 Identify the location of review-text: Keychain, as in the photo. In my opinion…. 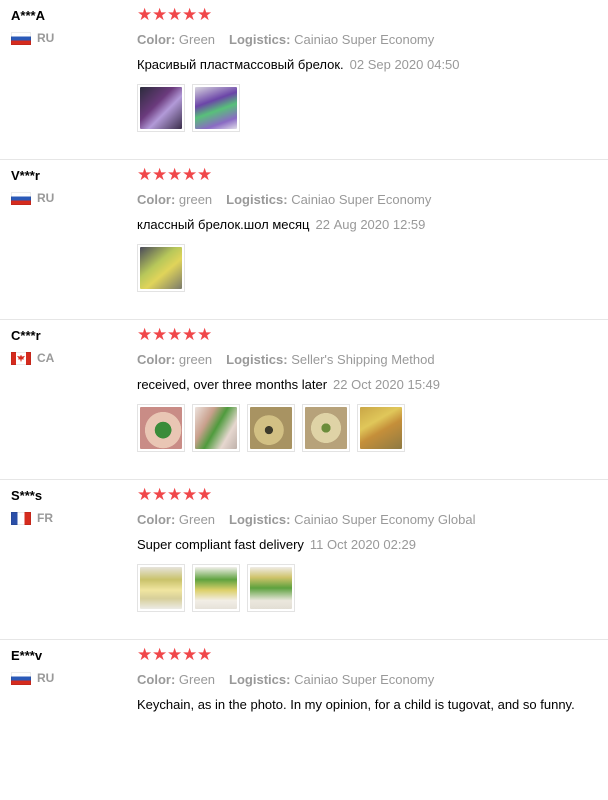
(356, 704).